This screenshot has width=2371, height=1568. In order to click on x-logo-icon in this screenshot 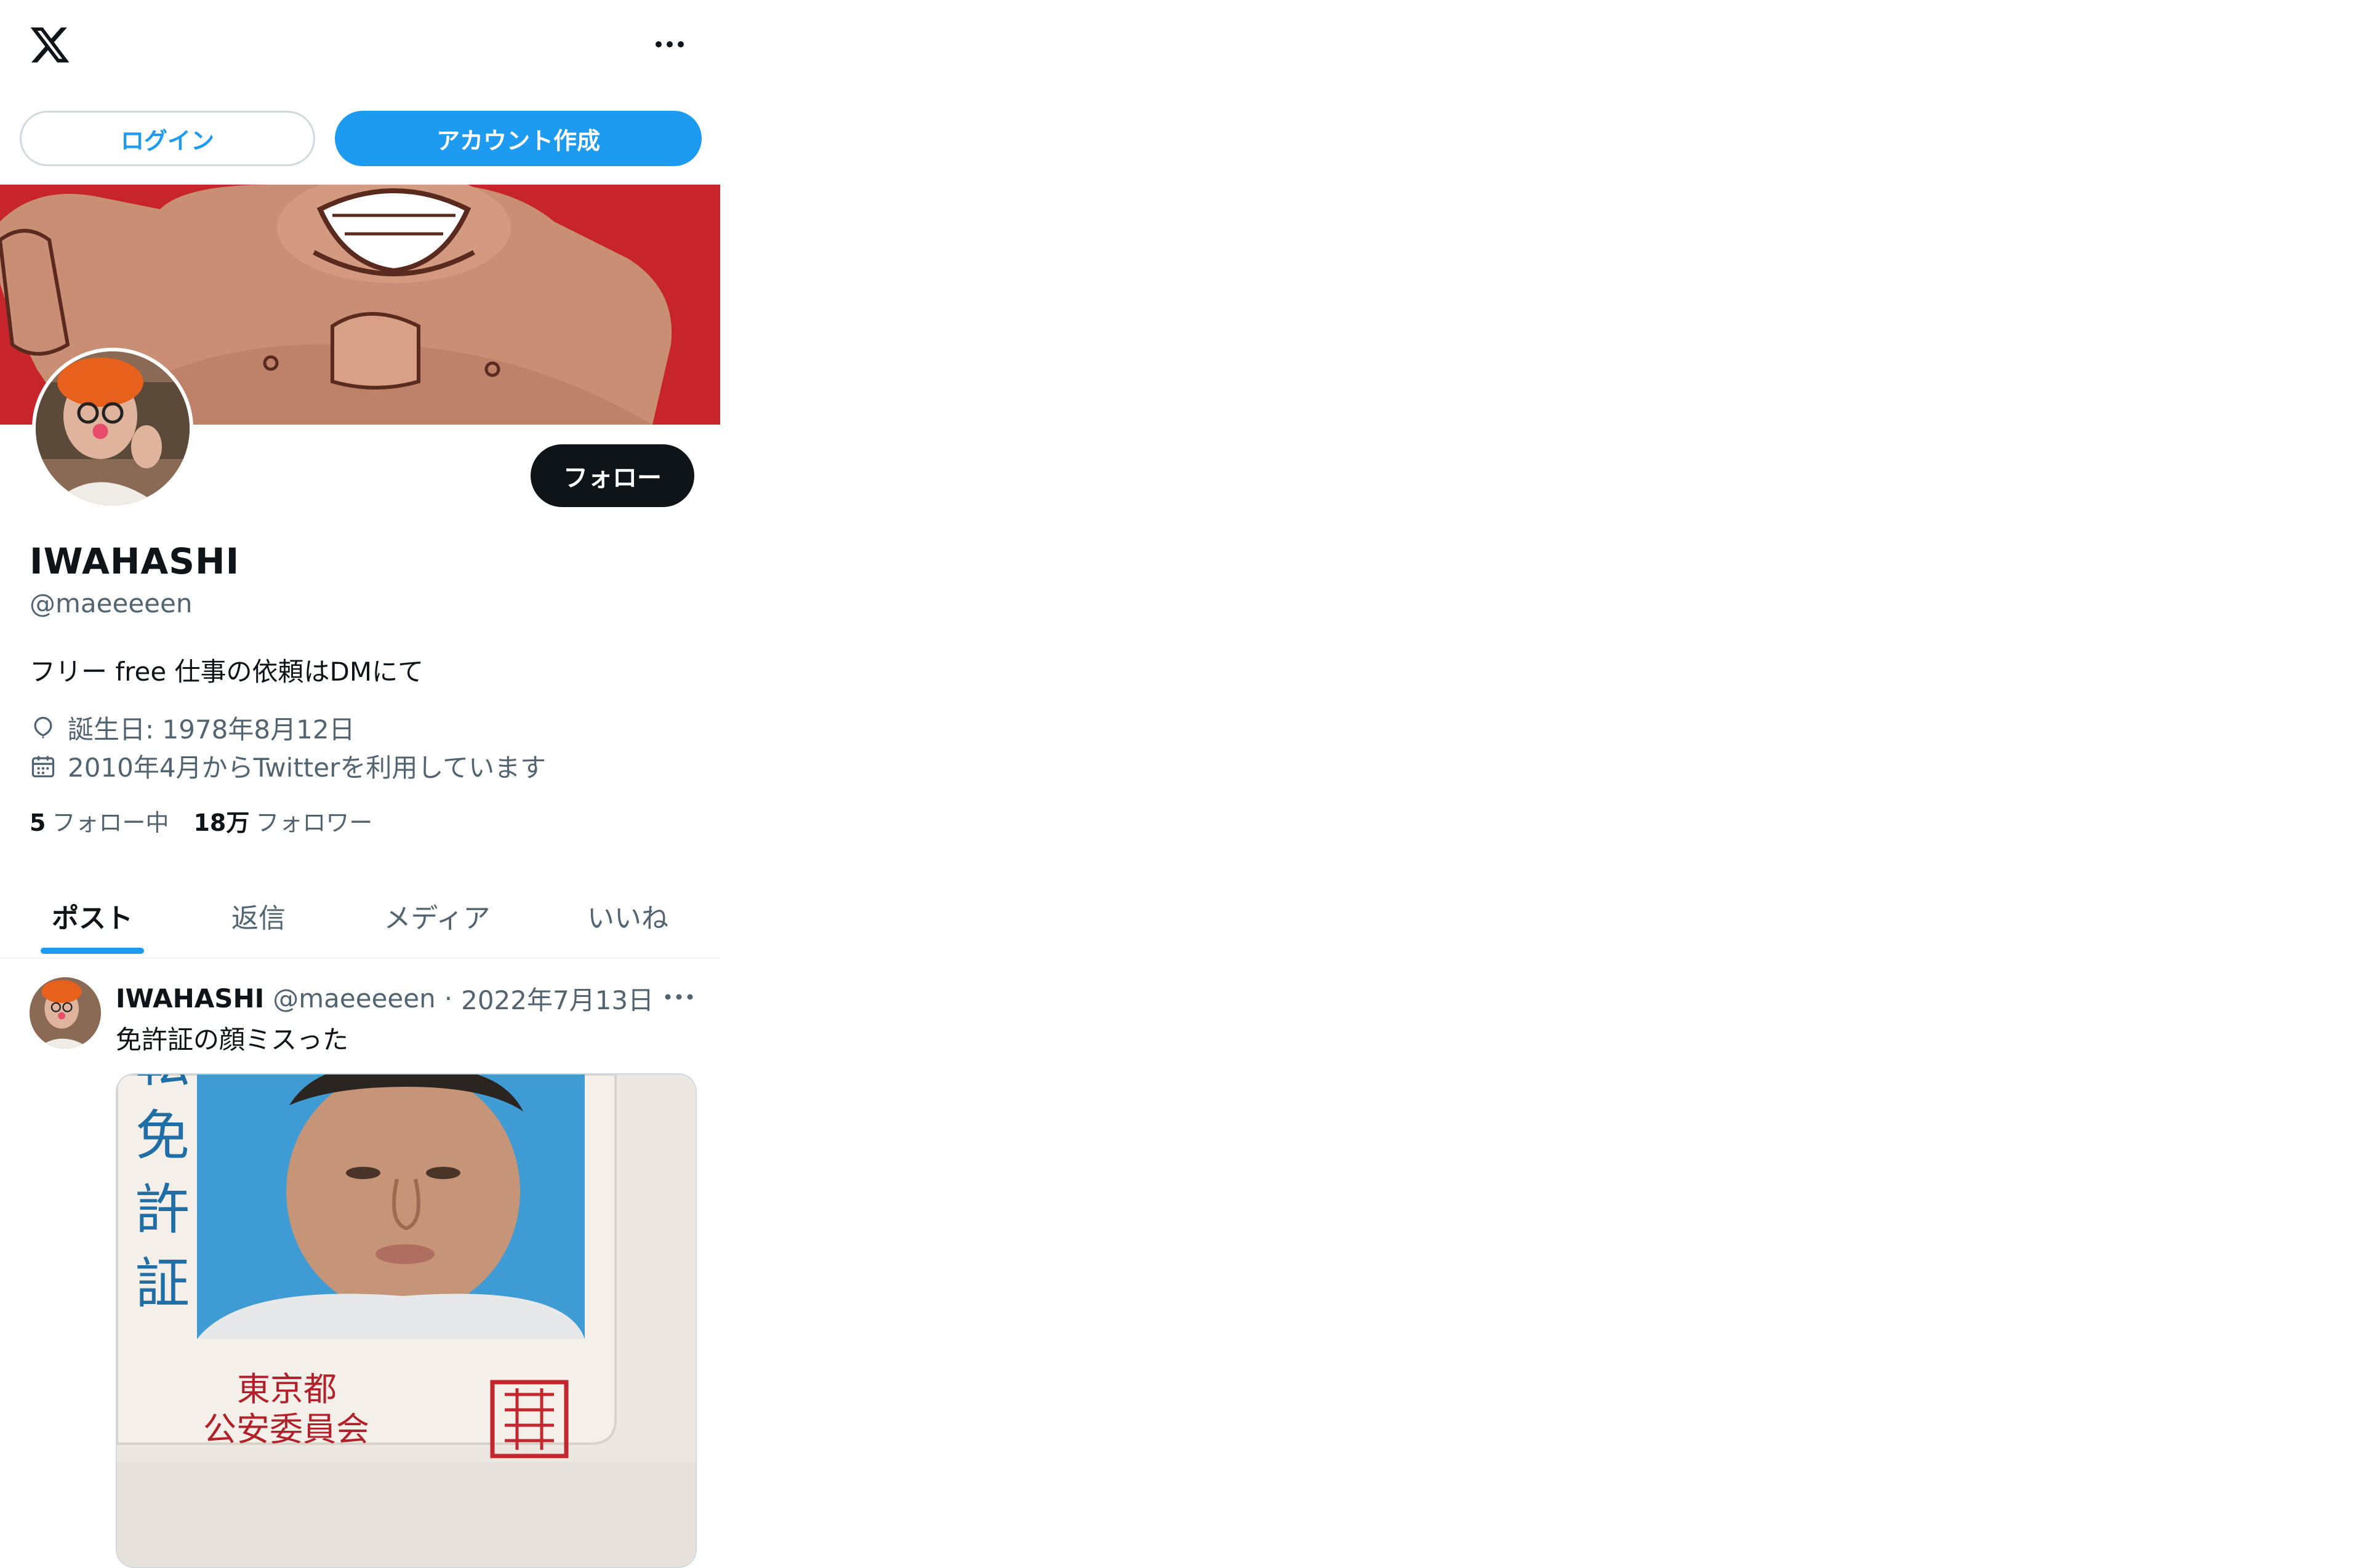, I will do `click(49, 44)`.